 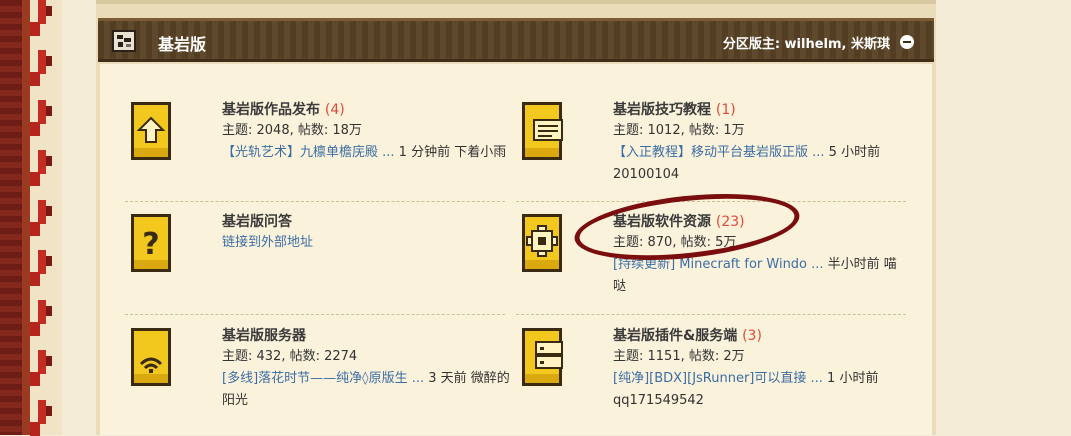 I want to click on forum-stats: 主题: 432, 帖数: 2274, so click(x=290, y=356).